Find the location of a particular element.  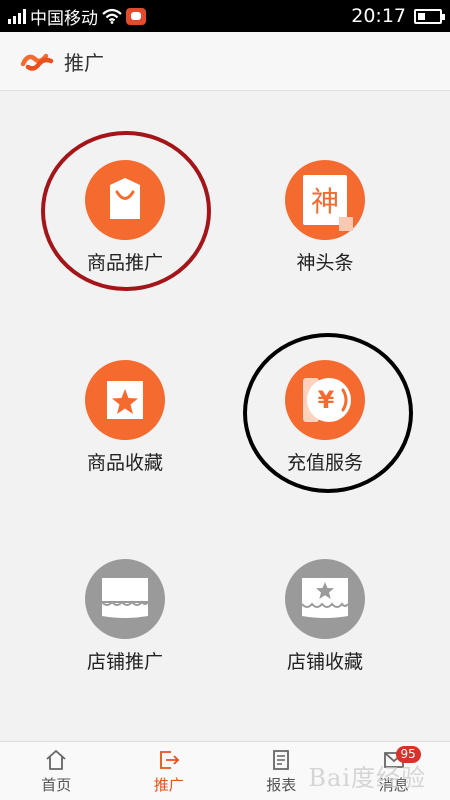

tab-messages: 消息 95 is located at coordinates (394, 771).